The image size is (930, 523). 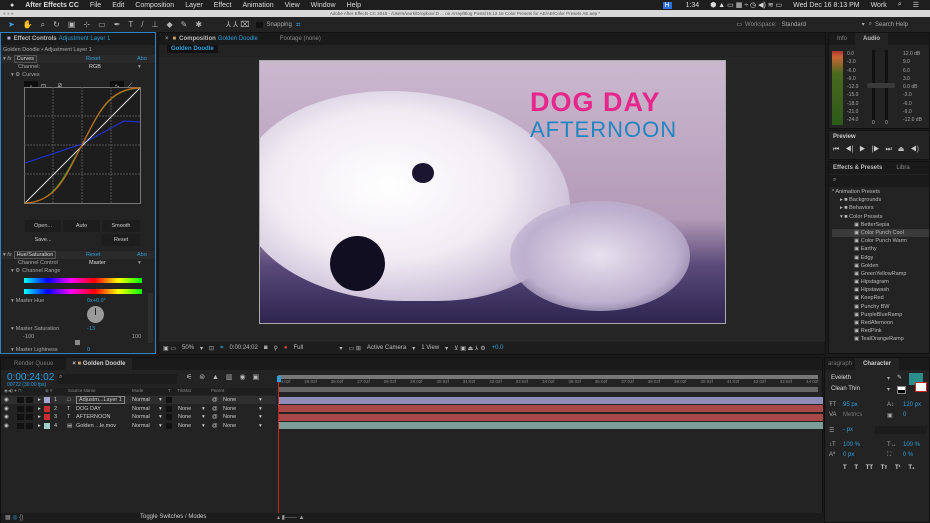 I want to click on pick-whip-icon: @, so click(x=215, y=426).